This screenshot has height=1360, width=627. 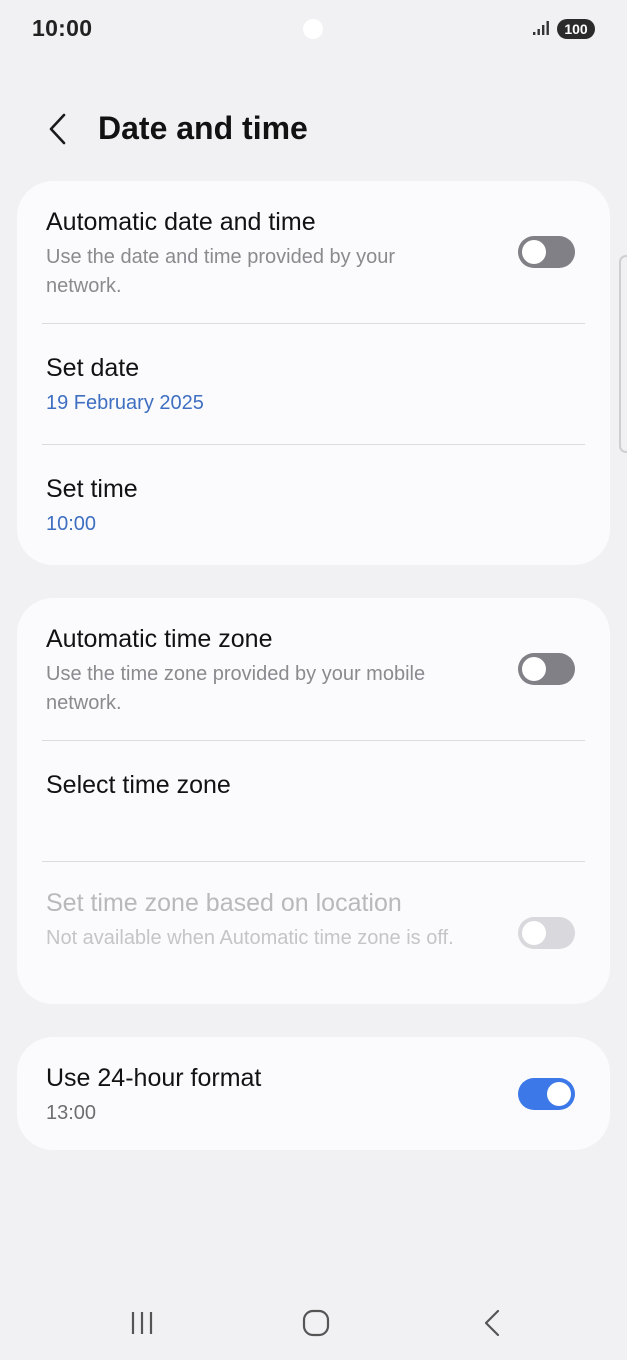 I want to click on home-icon, so click(x=316, y=1323).